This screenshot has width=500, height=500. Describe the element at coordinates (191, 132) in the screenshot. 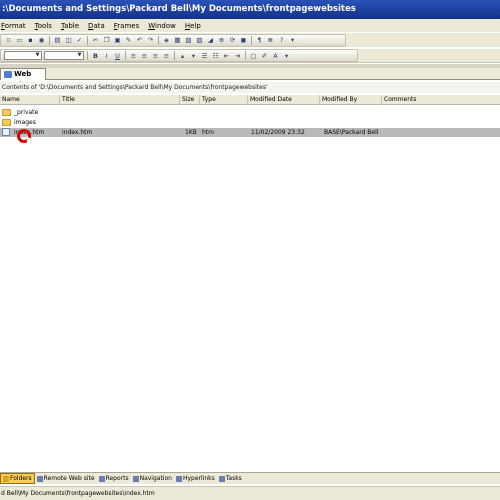

I see `item-size: 1KB` at that location.